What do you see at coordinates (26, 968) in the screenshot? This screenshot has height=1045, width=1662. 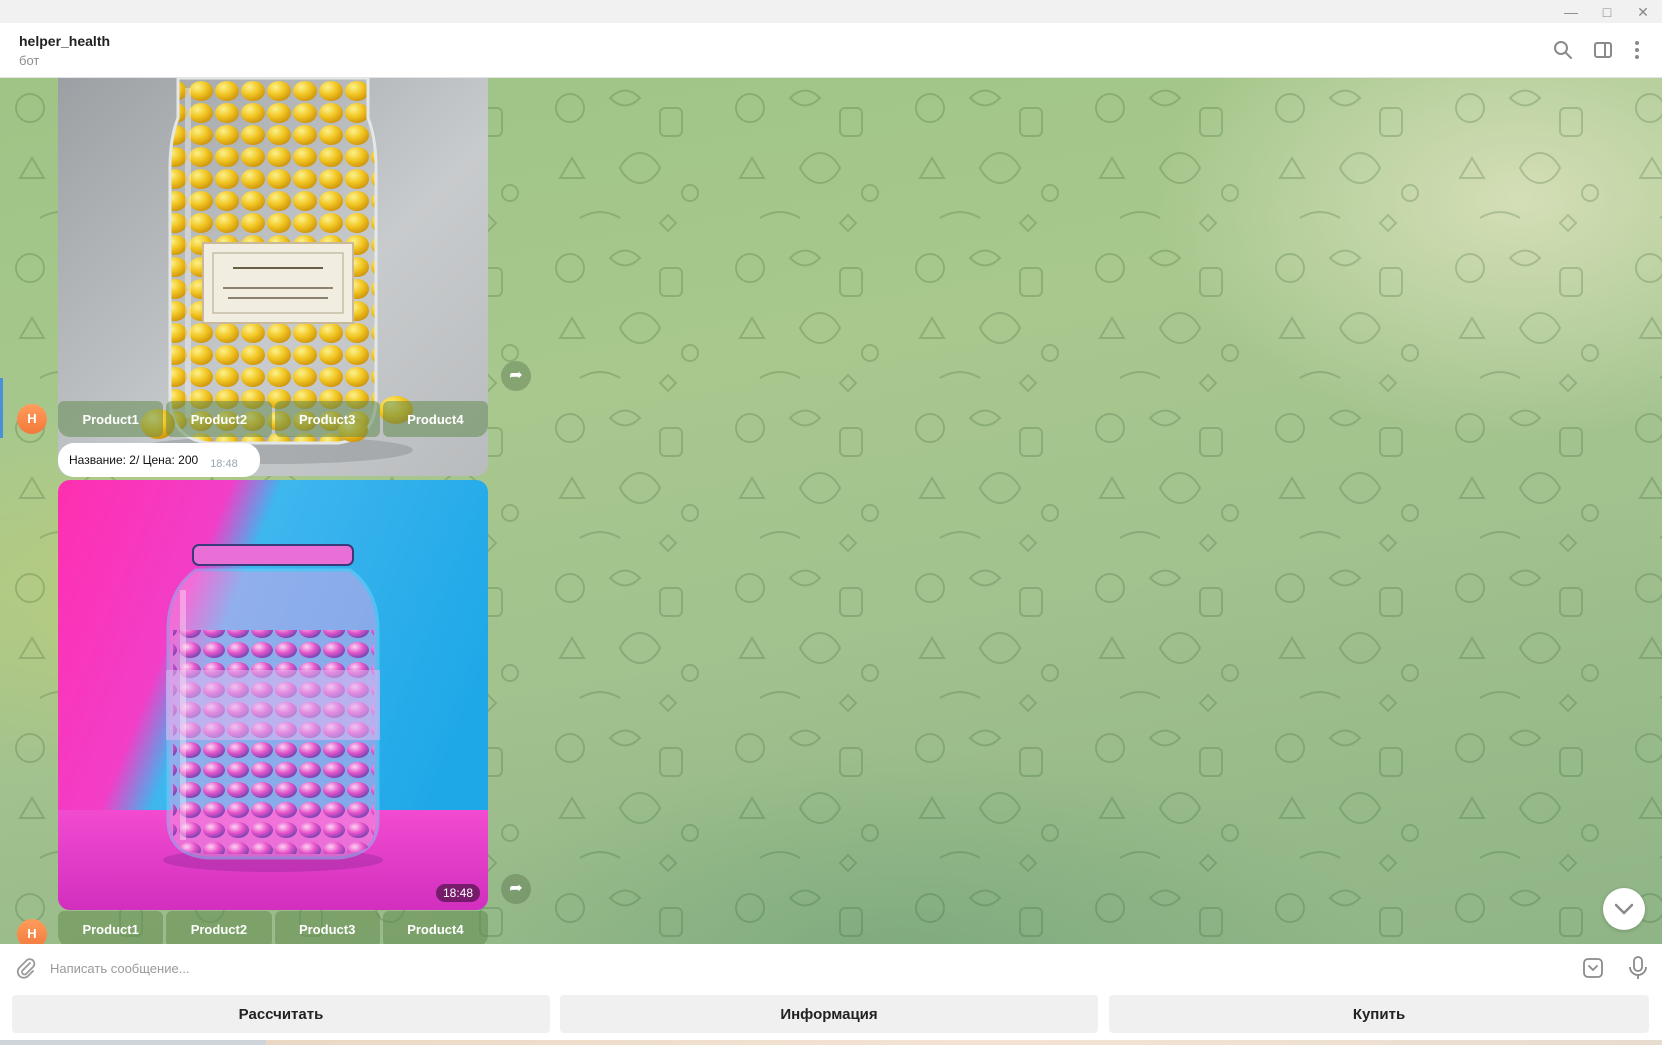 I see `paperclip-icon` at bounding box center [26, 968].